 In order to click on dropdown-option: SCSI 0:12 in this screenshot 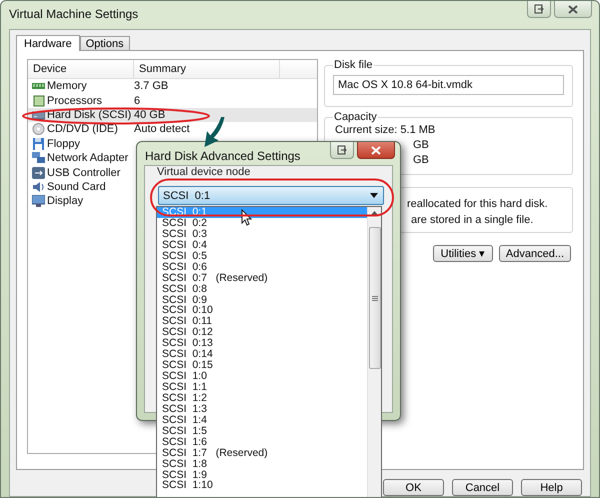, I will do `click(262, 332)`.